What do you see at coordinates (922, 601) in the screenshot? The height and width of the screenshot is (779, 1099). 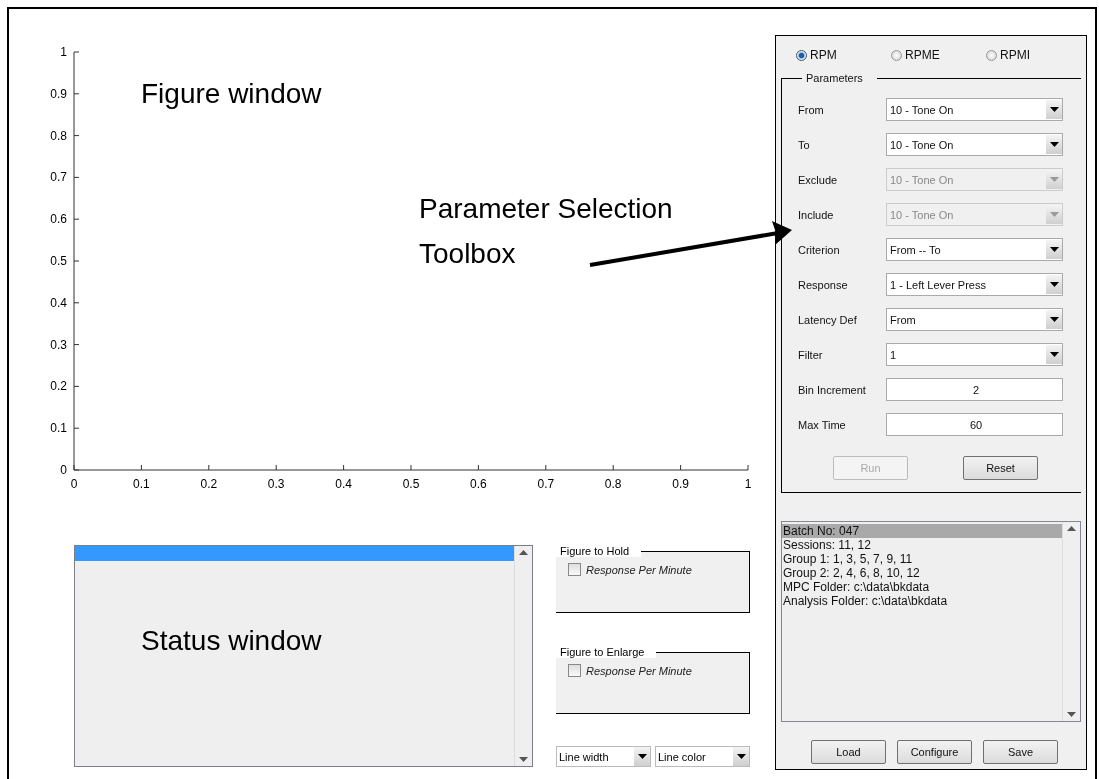 I see `list-item: Analysis Folder: c:\data\bkdata` at bounding box center [922, 601].